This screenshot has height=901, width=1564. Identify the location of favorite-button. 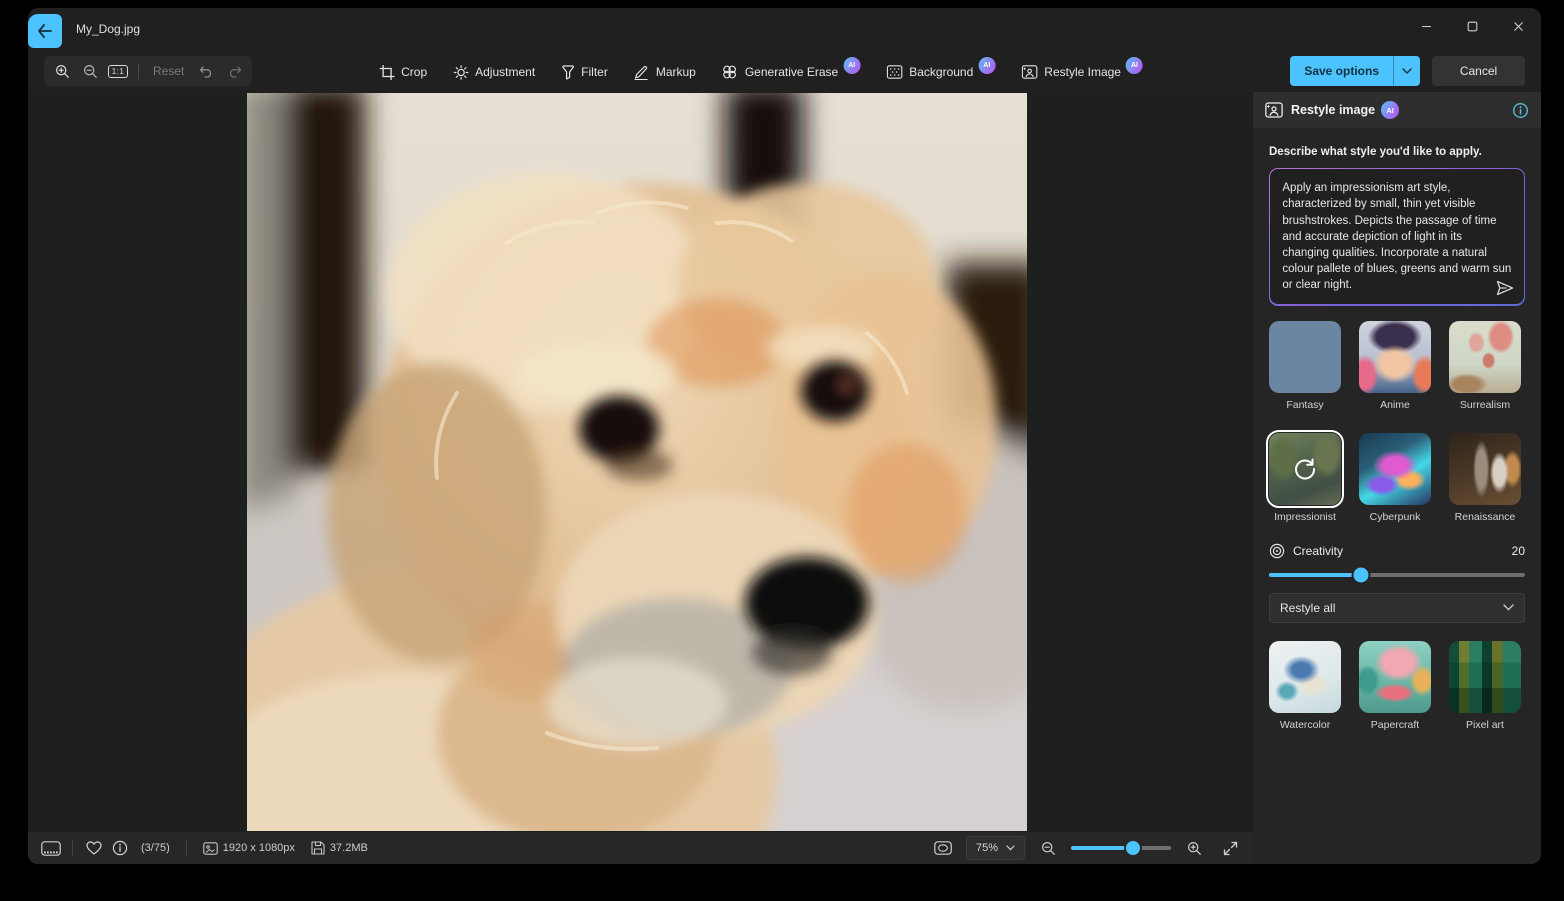
(94, 848).